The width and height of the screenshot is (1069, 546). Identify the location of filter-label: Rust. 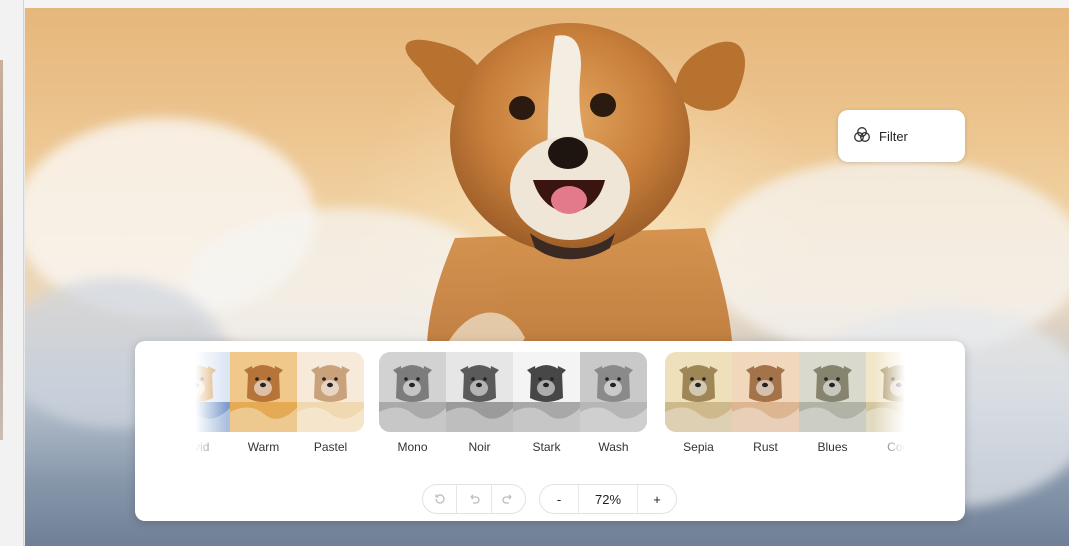
(765, 447).